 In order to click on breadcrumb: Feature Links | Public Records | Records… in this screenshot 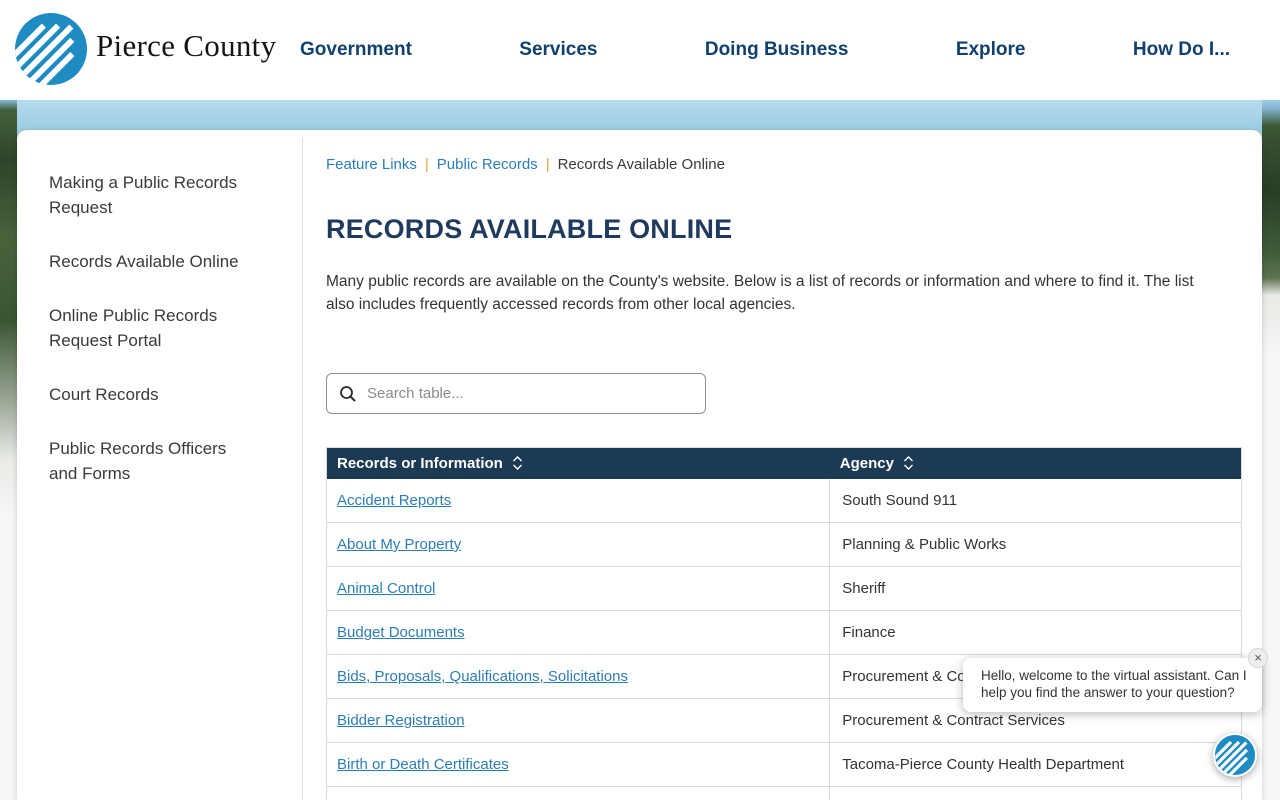, I will do `click(784, 165)`.